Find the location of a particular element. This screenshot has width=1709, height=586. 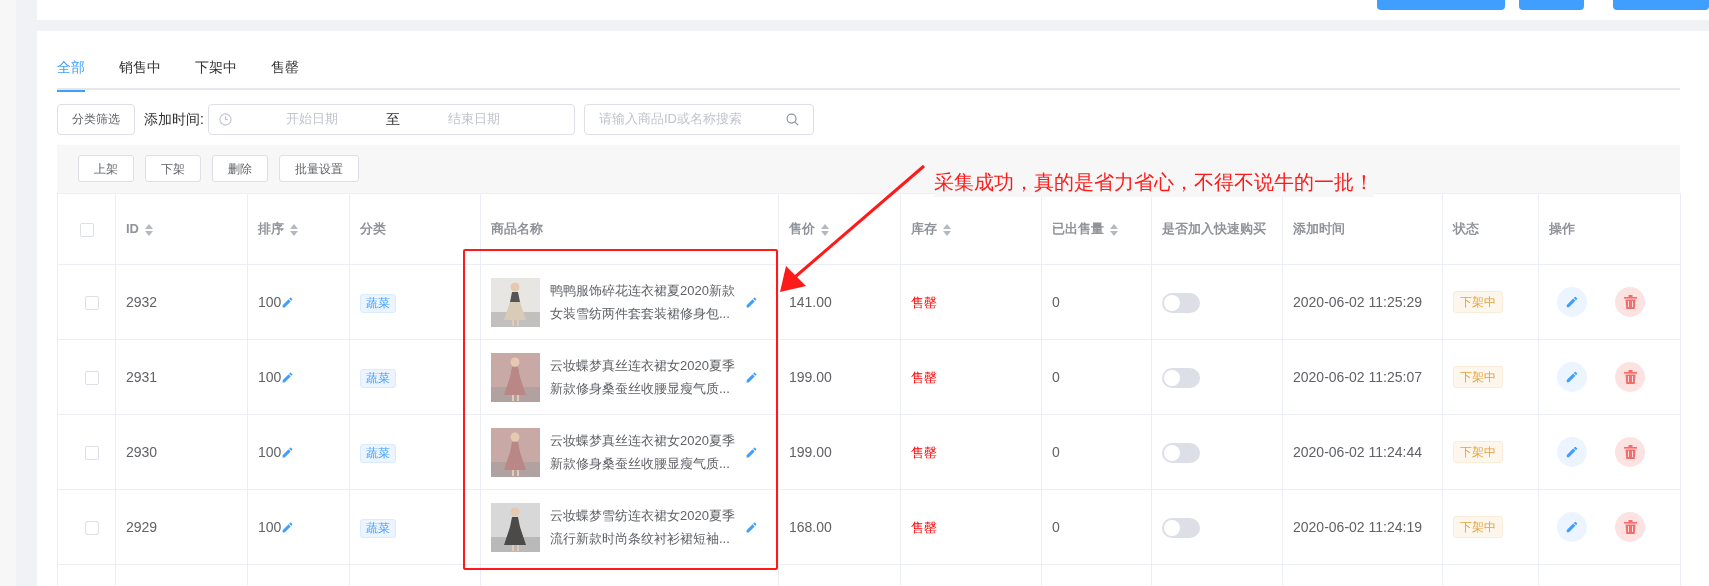

toolbar-button: 上架 is located at coordinates (106, 168).